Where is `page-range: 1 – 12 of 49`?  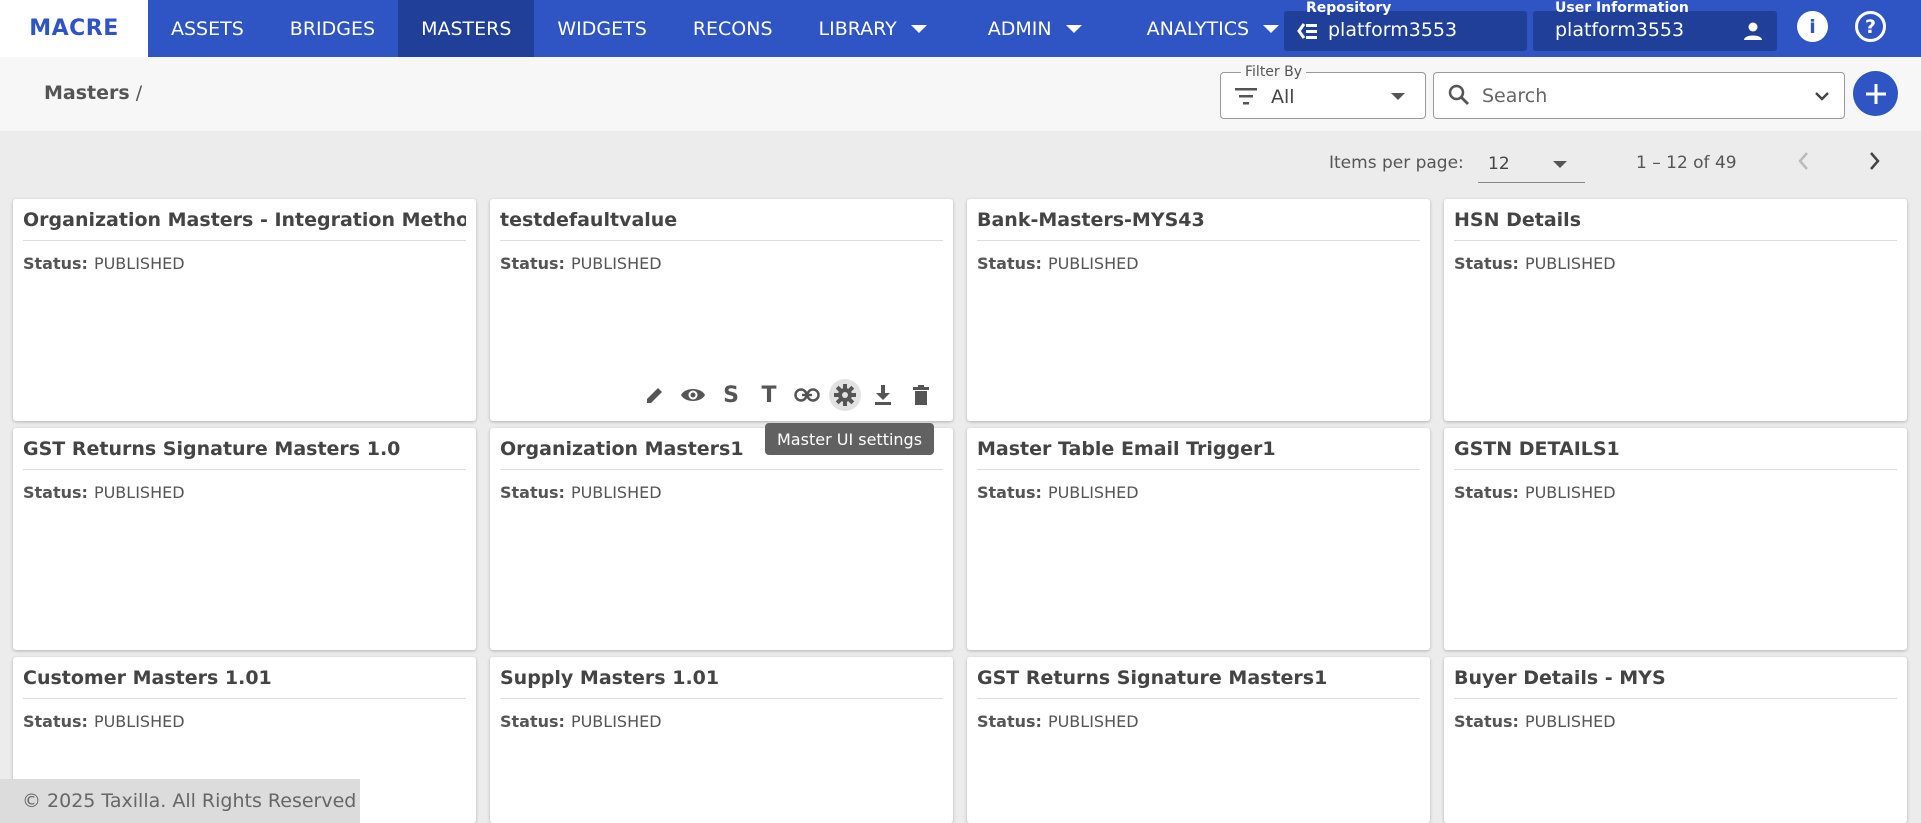
page-range: 1 – 12 of 49 is located at coordinates (1686, 163).